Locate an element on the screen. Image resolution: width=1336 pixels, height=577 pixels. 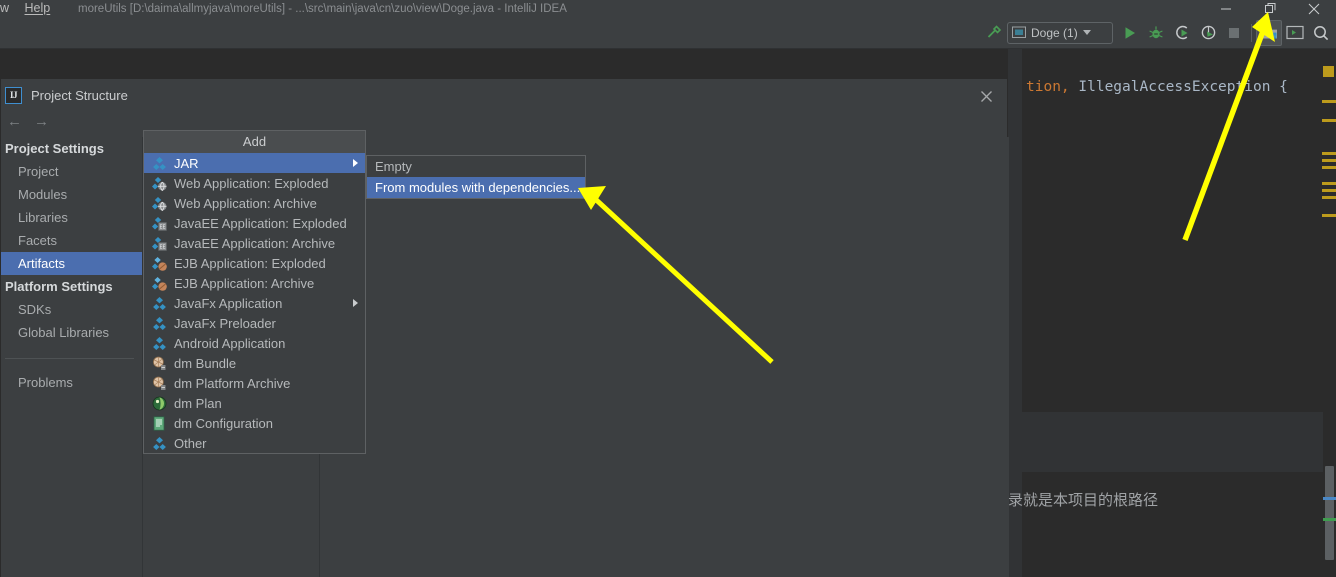
add-menu-item-javaee-application-exploded: EE JavaEE Application: Exploded is located at coordinates (254, 223).